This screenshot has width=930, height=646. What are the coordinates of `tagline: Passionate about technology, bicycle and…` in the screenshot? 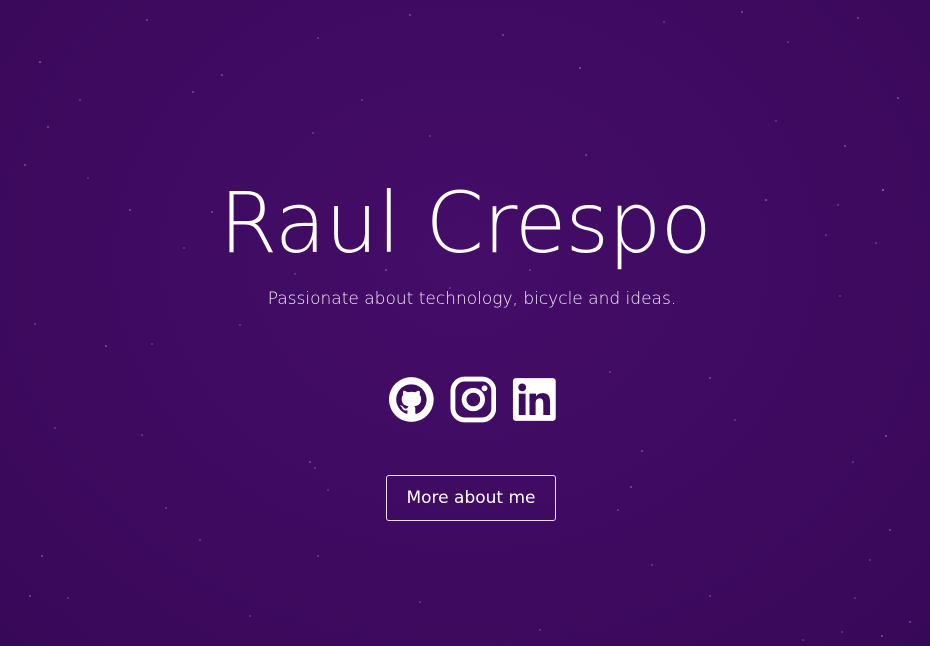 It's located at (472, 299).